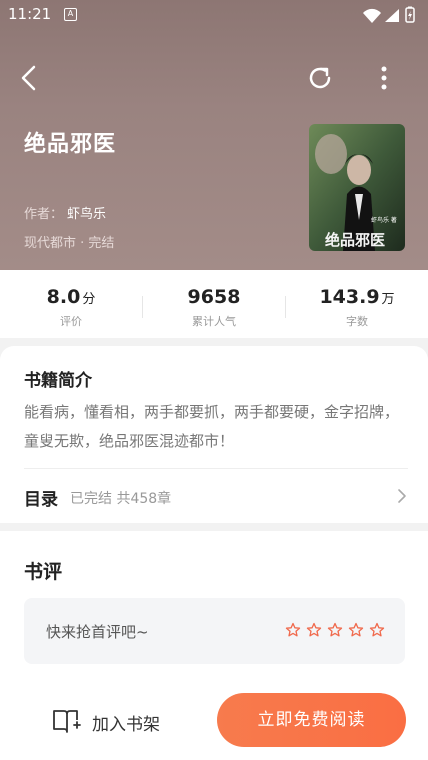  Describe the element at coordinates (214, 321) in the screenshot. I see `stat-popularity-label: 累计人气` at that location.